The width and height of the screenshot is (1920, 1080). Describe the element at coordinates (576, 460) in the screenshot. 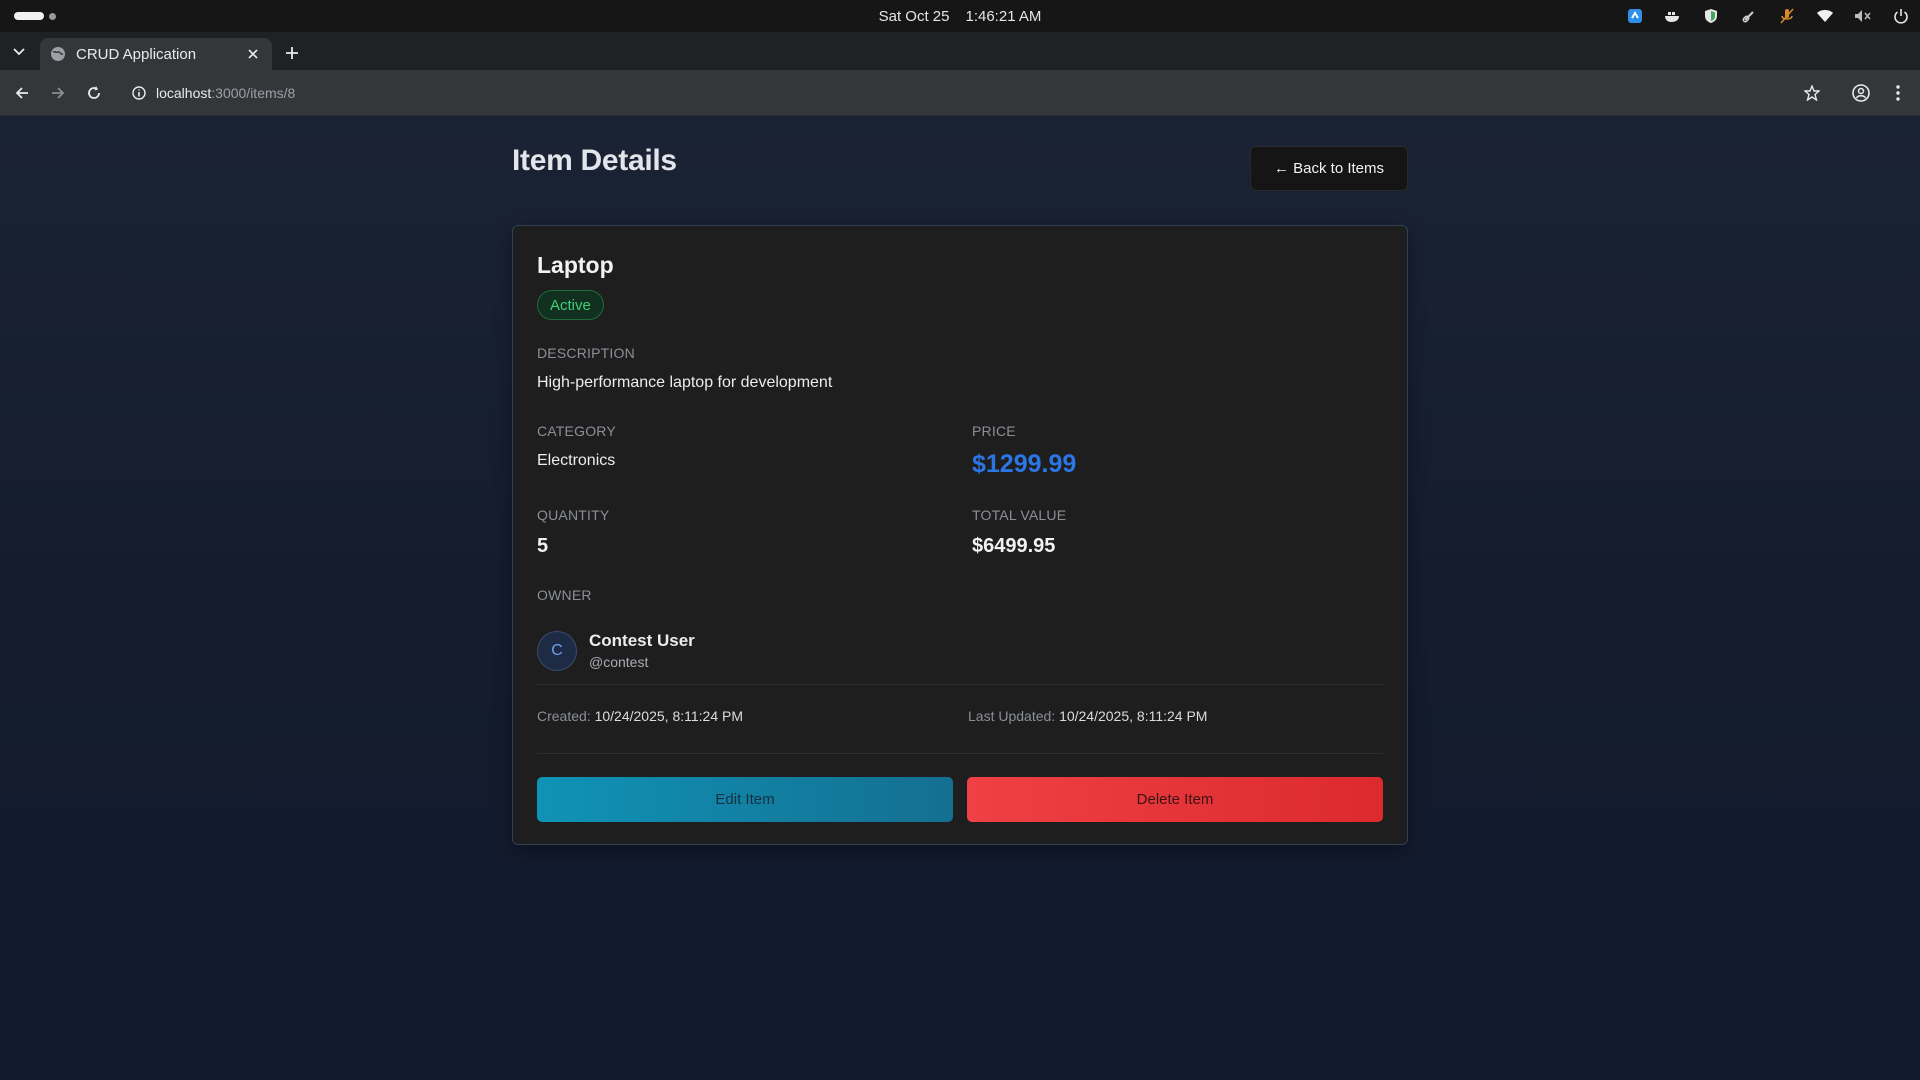

I see `category-value: Electronics` at that location.